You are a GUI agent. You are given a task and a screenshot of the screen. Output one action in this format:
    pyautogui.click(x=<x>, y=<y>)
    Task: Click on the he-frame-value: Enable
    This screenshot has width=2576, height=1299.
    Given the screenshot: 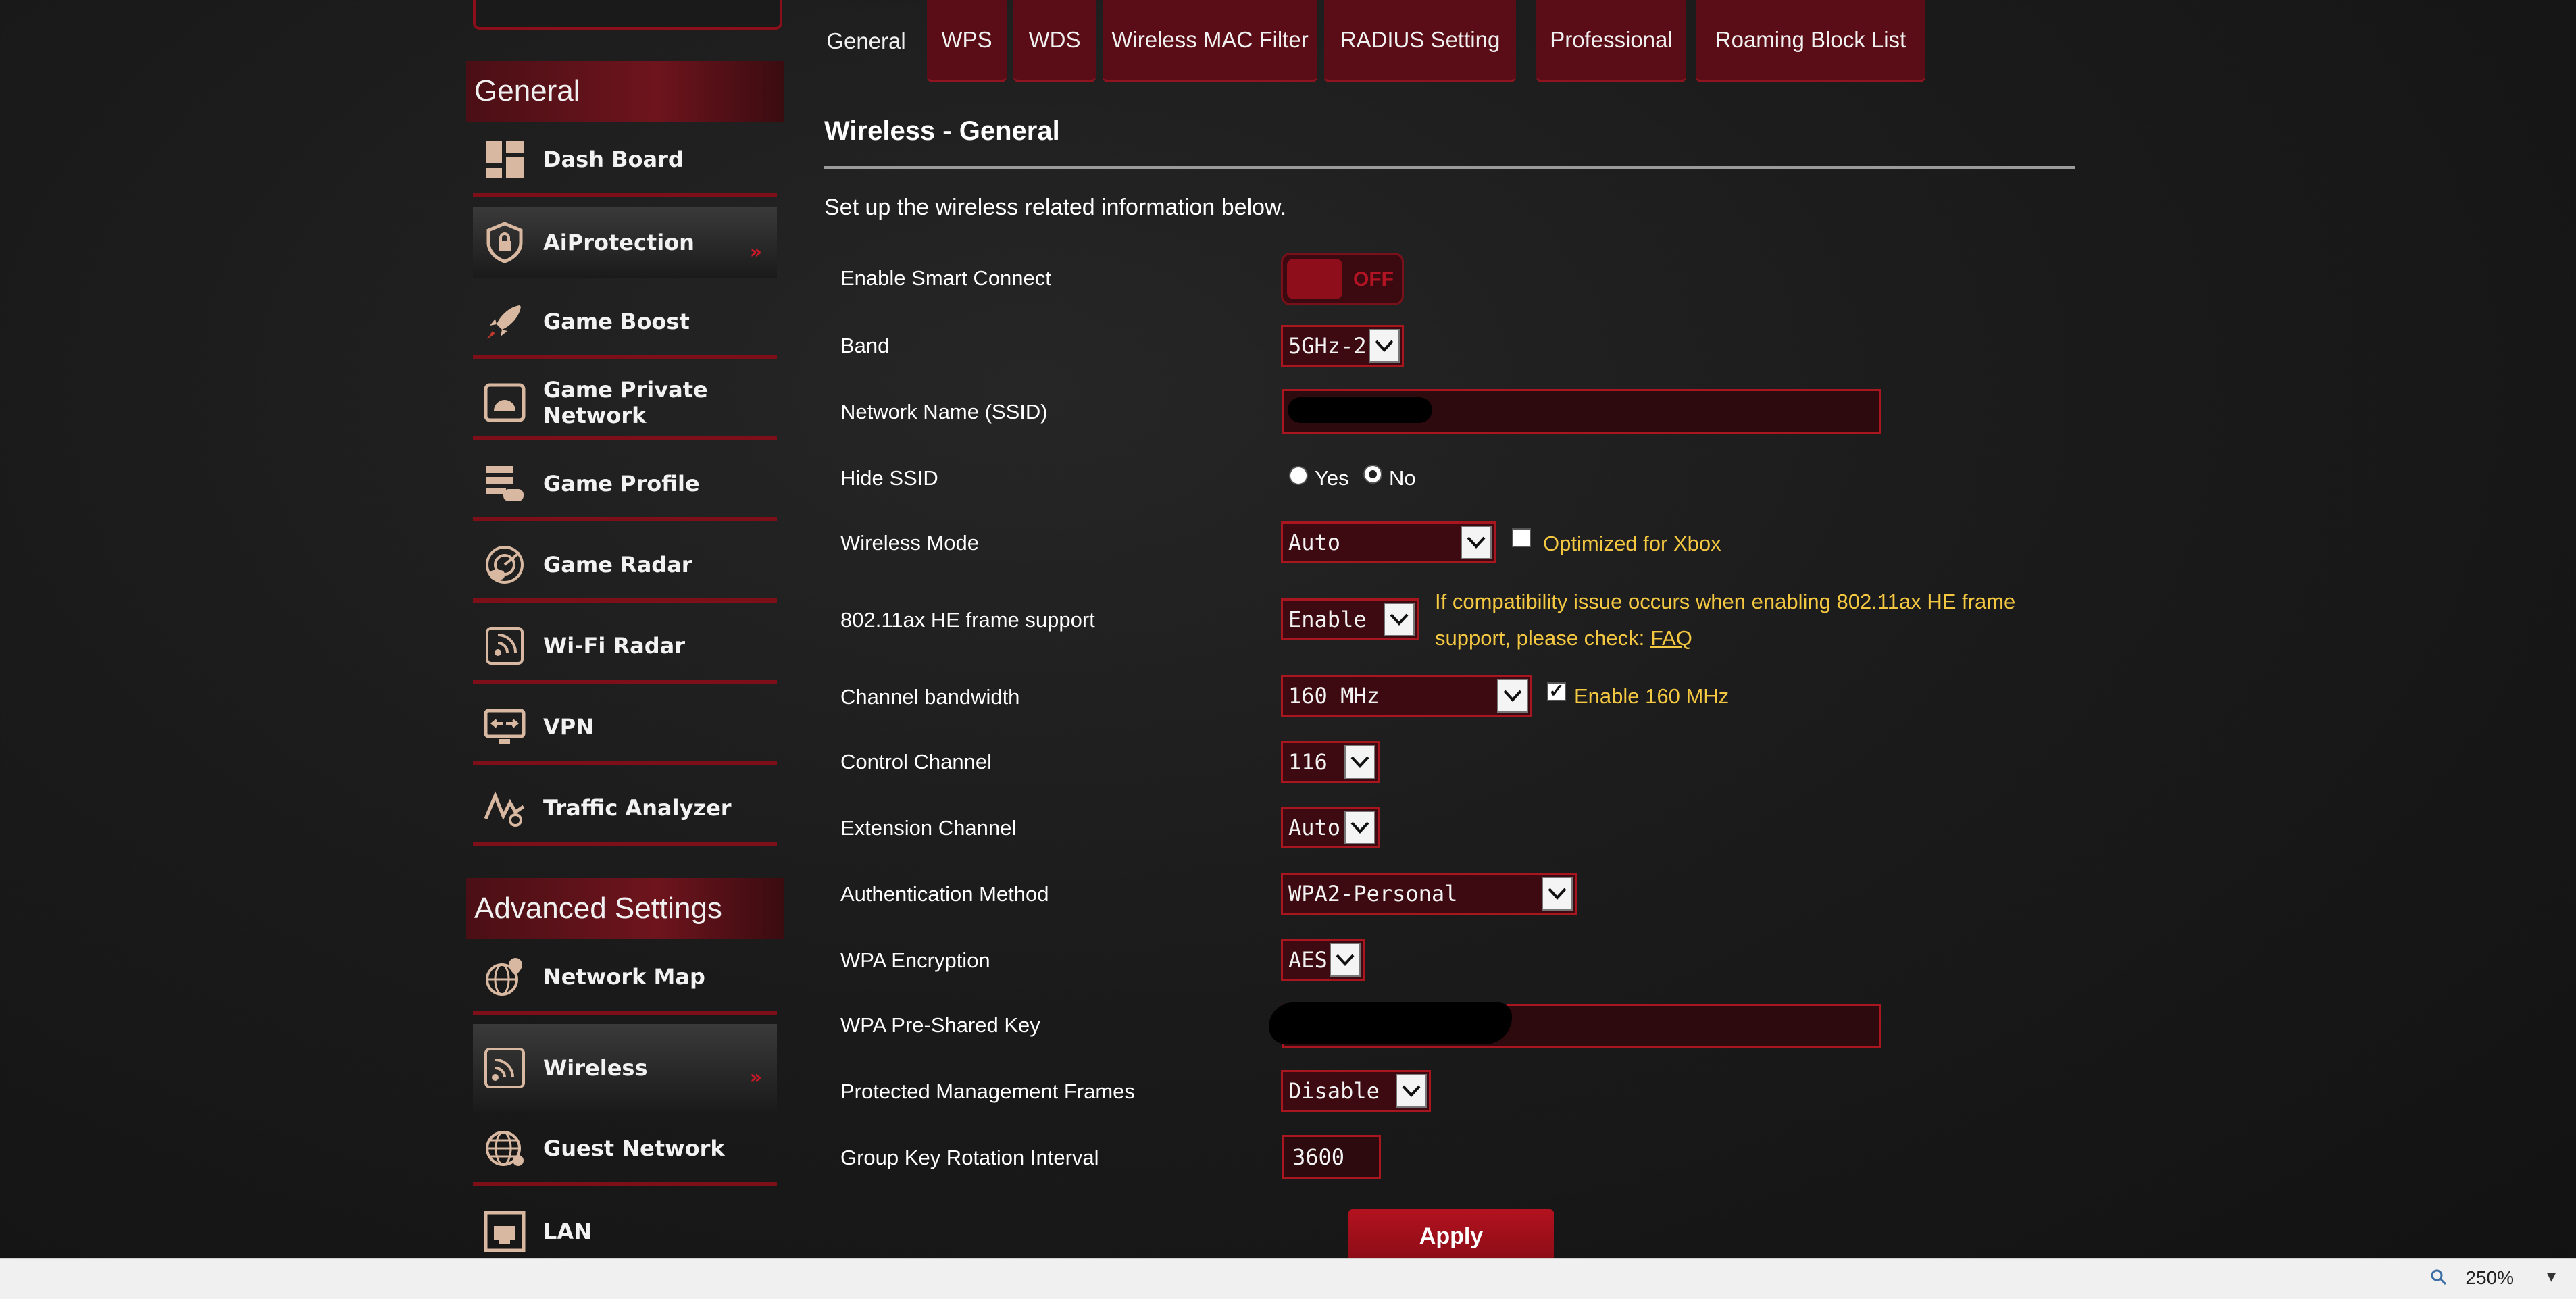 What is the action you would take?
    pyautogui.click(x=1327, y=619)
    